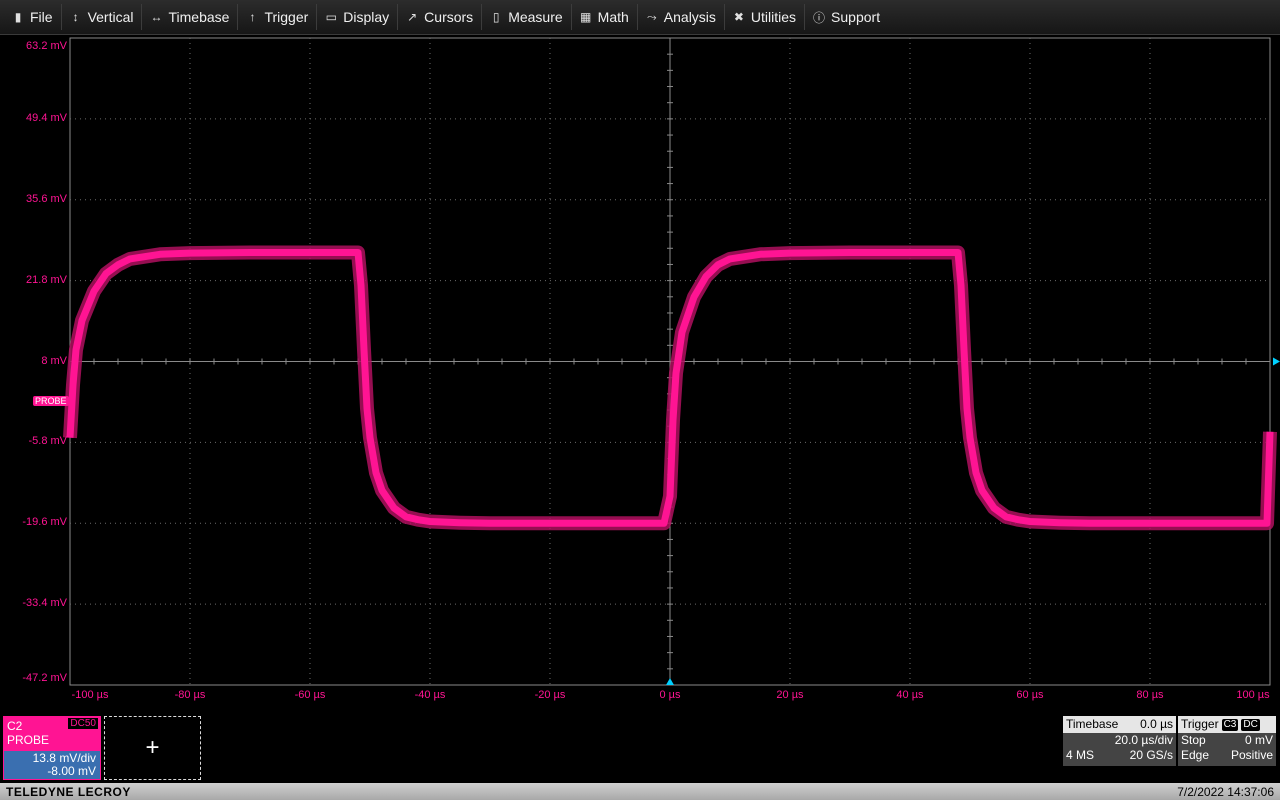 The image size is (1280, 800). Describe the element at coordinates (1225, 791) in the screenshot. I see `date-time: 7/2/2022 14:37:06` at that location.